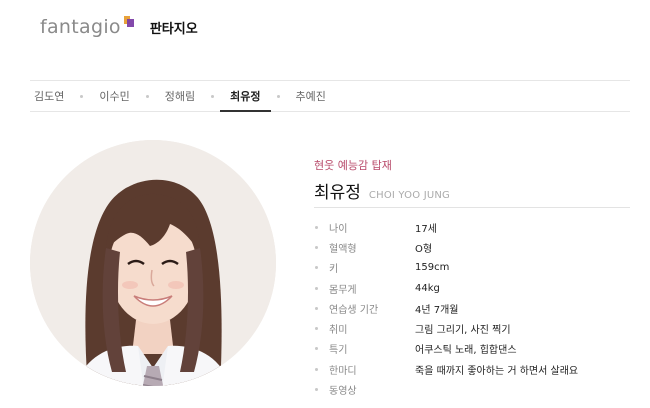 The image size is (650, 408). Describe the element at coordinates (338, 229) in the screenshot. I see `detail-label: 나이` at that location.